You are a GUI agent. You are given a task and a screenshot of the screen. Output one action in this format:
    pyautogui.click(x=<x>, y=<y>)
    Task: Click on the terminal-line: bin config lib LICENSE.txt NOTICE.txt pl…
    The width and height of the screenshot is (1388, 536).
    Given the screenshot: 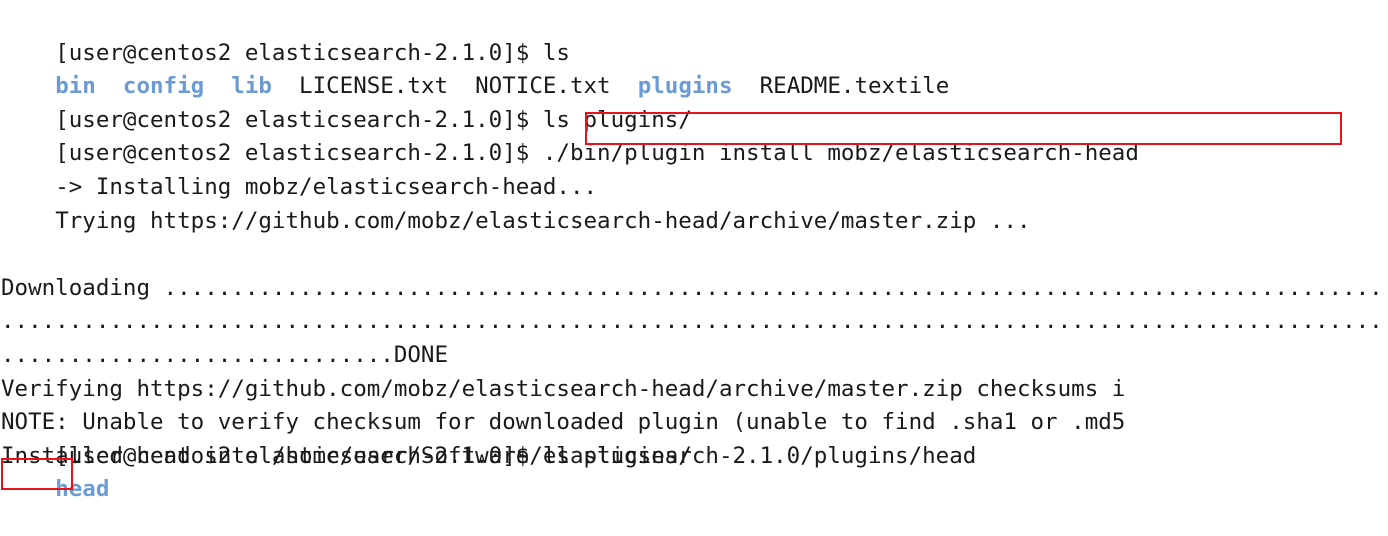 What is the action you would take?
    pyautogui.click(x=694, y=68)
    